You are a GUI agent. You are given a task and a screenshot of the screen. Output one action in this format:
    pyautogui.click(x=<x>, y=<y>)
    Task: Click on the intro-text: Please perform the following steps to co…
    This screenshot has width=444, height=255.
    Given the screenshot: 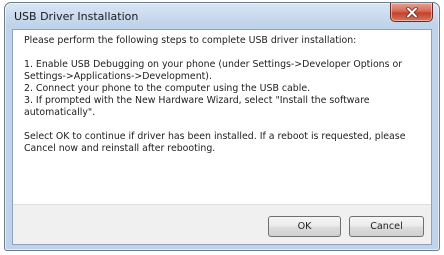 What is the action you would take?
    pyautogui.click(x=190, y=40)
    